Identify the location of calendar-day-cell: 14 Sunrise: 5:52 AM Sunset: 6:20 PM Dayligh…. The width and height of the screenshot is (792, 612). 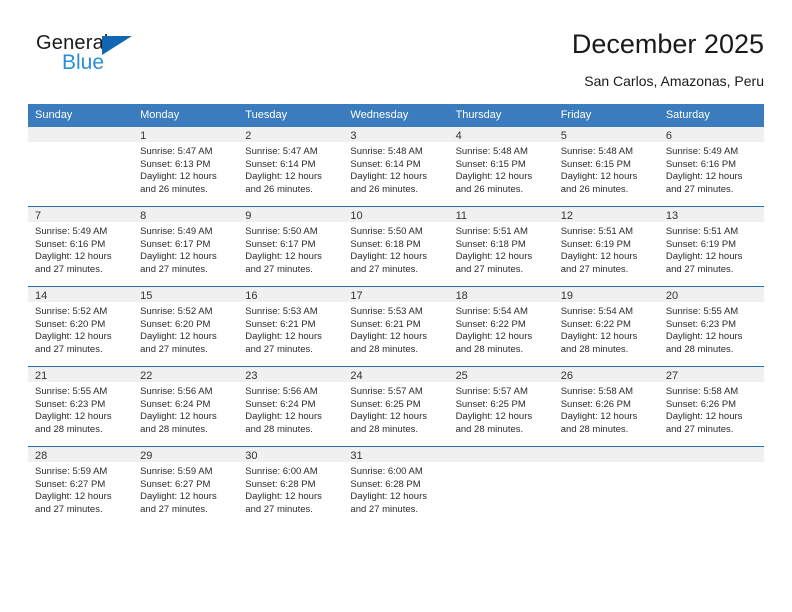
(81, 326).